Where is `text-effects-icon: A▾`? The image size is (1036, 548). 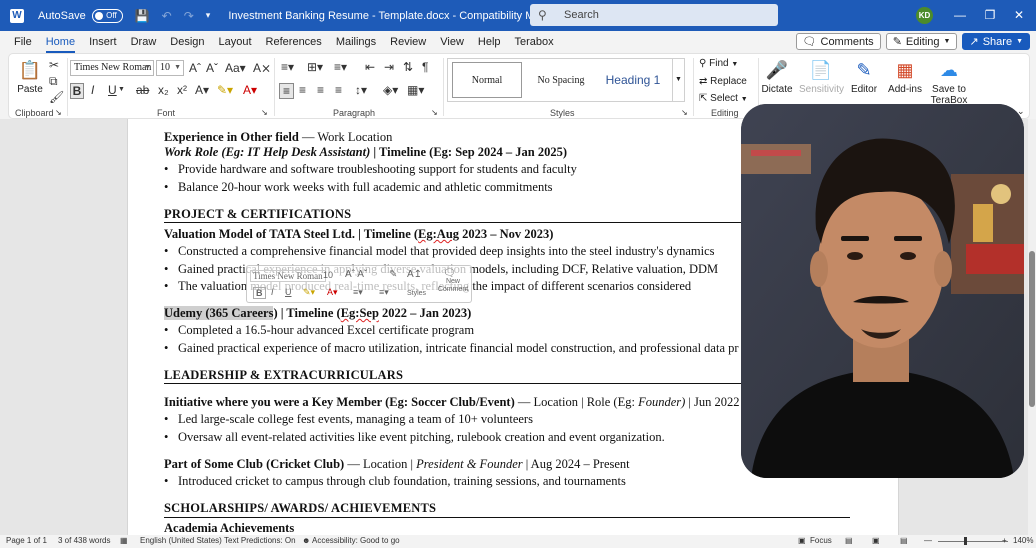 text-effects-icon: A▾ is located at coordinates (202, 90).